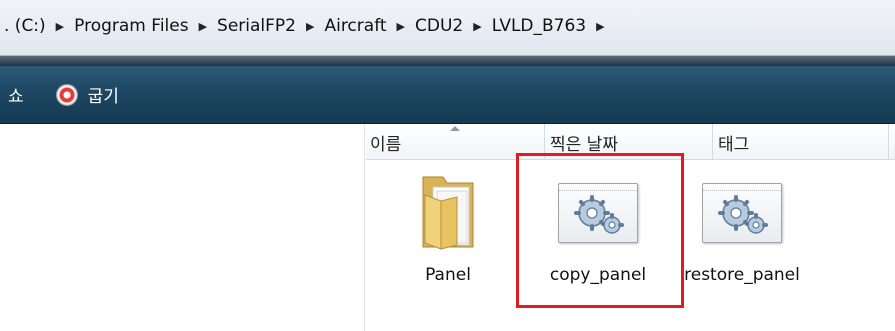 The image size is (895, 331). Describe the element at coordinates (799, 142) in the screenshot. I see `column-header-tags: 태그` at that location.